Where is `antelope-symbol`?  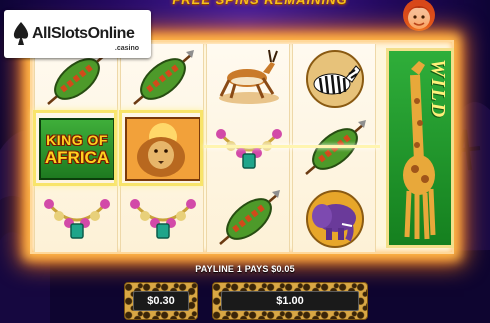
antelope-symbol is located at coordinates (249, 79).